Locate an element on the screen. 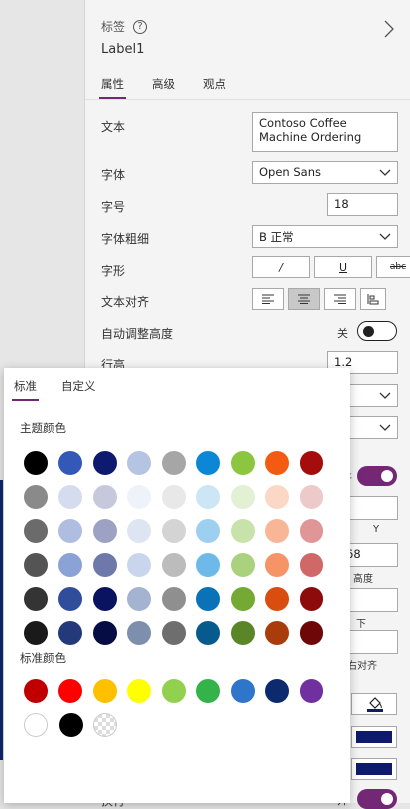 The width and height of the screenshot is (410, 809). align-right-icon is located at coordinates (340, 299).